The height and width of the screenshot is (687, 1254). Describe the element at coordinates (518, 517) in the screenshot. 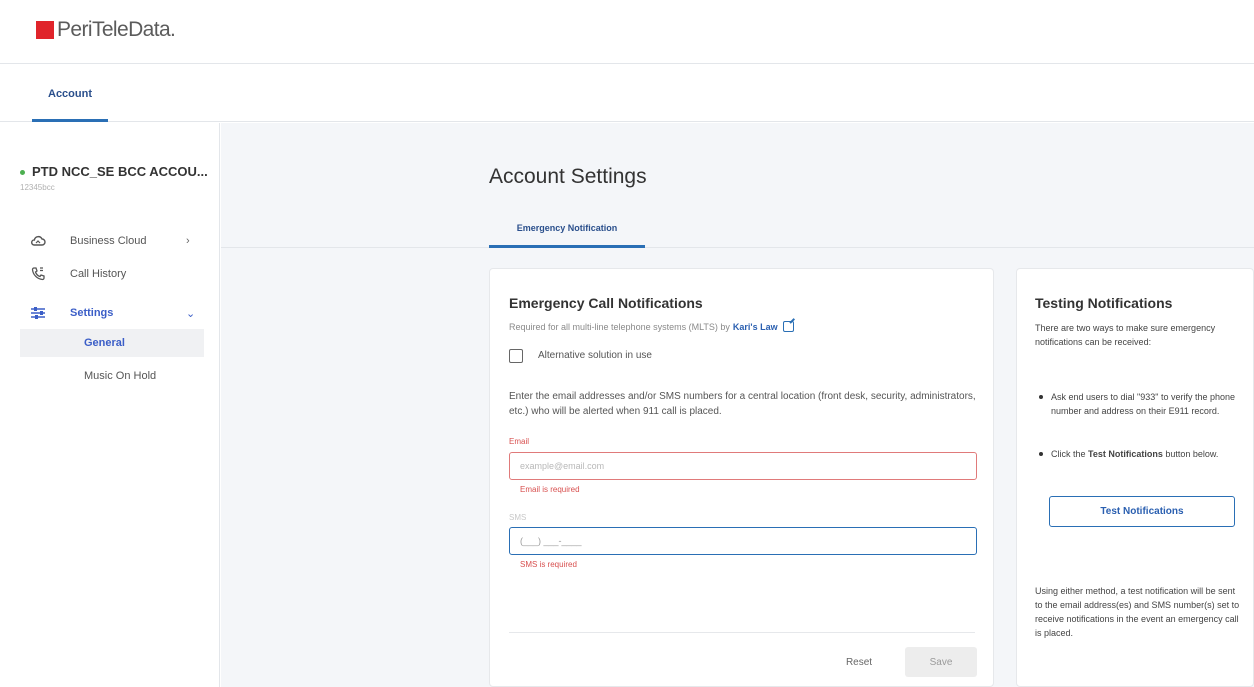

I see `sms-field-label: SMS` at that location.